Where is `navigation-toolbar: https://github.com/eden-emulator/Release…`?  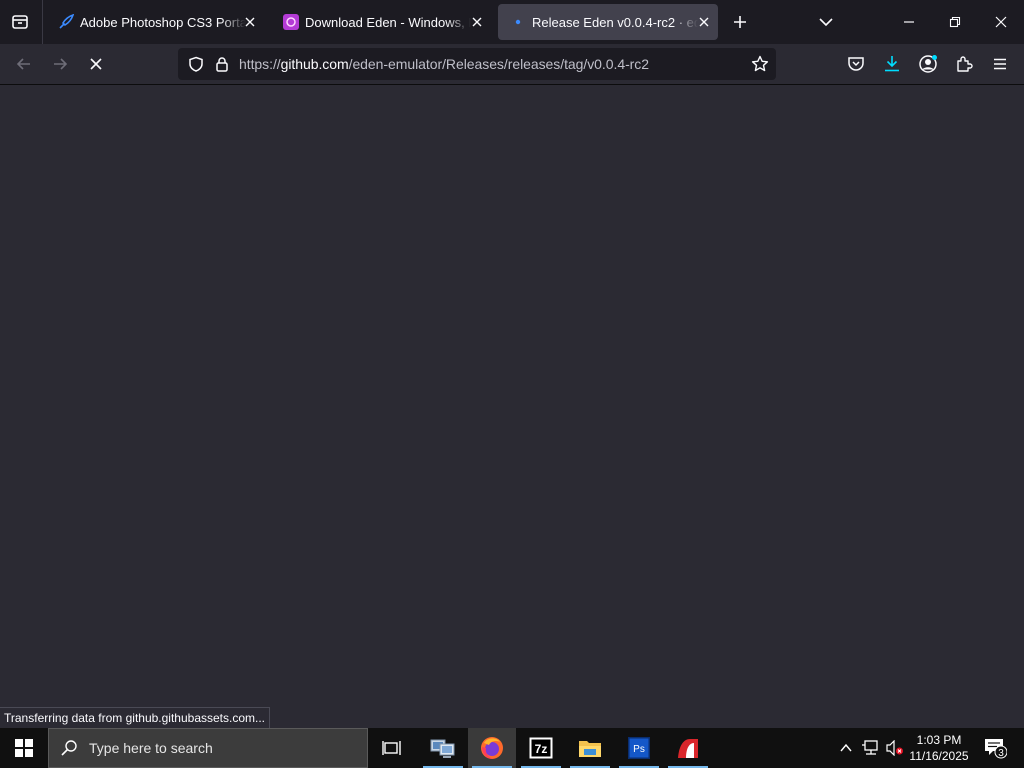
navigation-toolbar: https://github.com/eden-emulator/Release… is located at coordinates (512, 64).